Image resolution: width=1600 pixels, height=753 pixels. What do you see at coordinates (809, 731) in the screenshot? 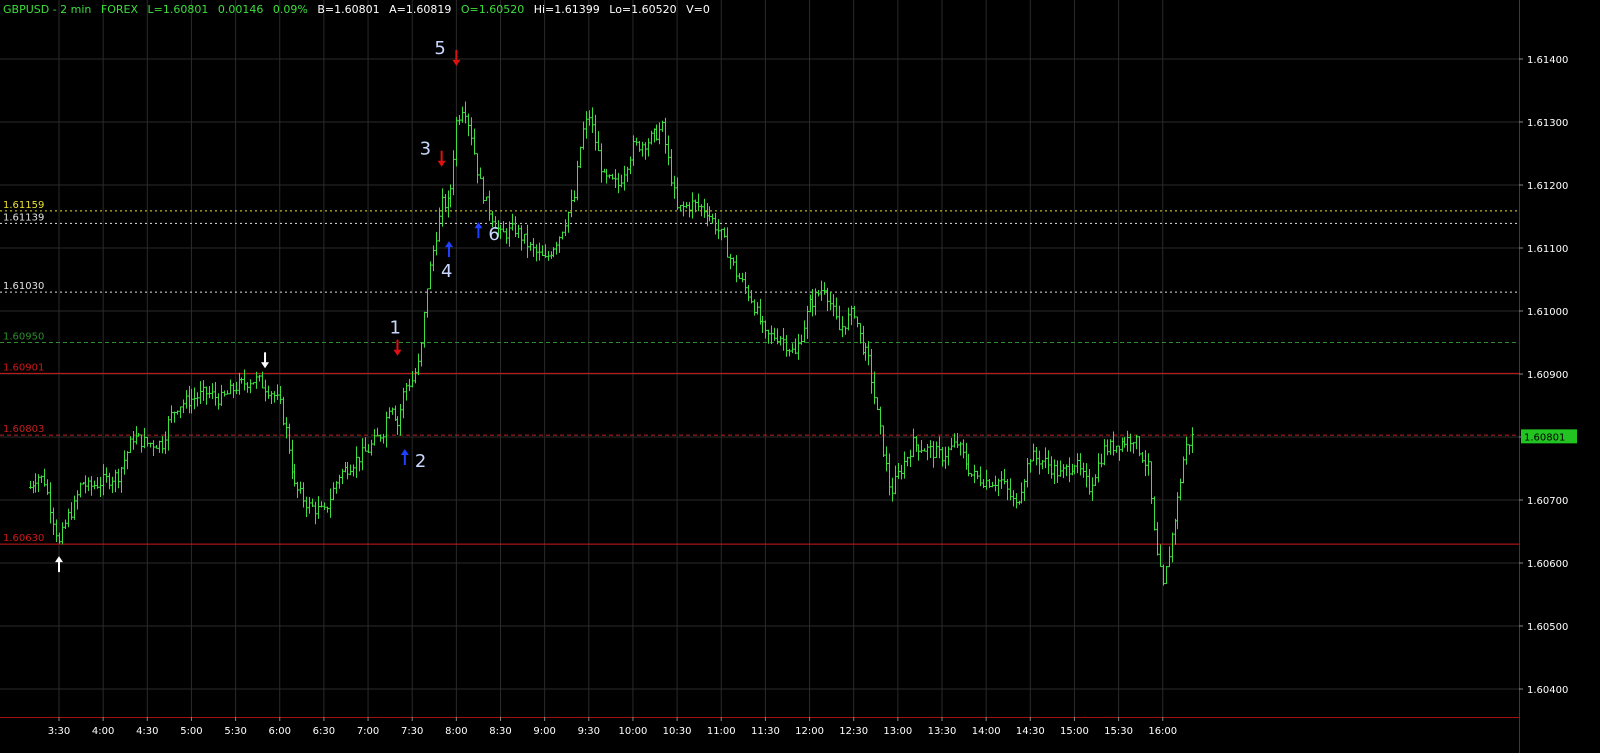
I see `time-tick-label: 12:00` at bounding box center [809, 731].